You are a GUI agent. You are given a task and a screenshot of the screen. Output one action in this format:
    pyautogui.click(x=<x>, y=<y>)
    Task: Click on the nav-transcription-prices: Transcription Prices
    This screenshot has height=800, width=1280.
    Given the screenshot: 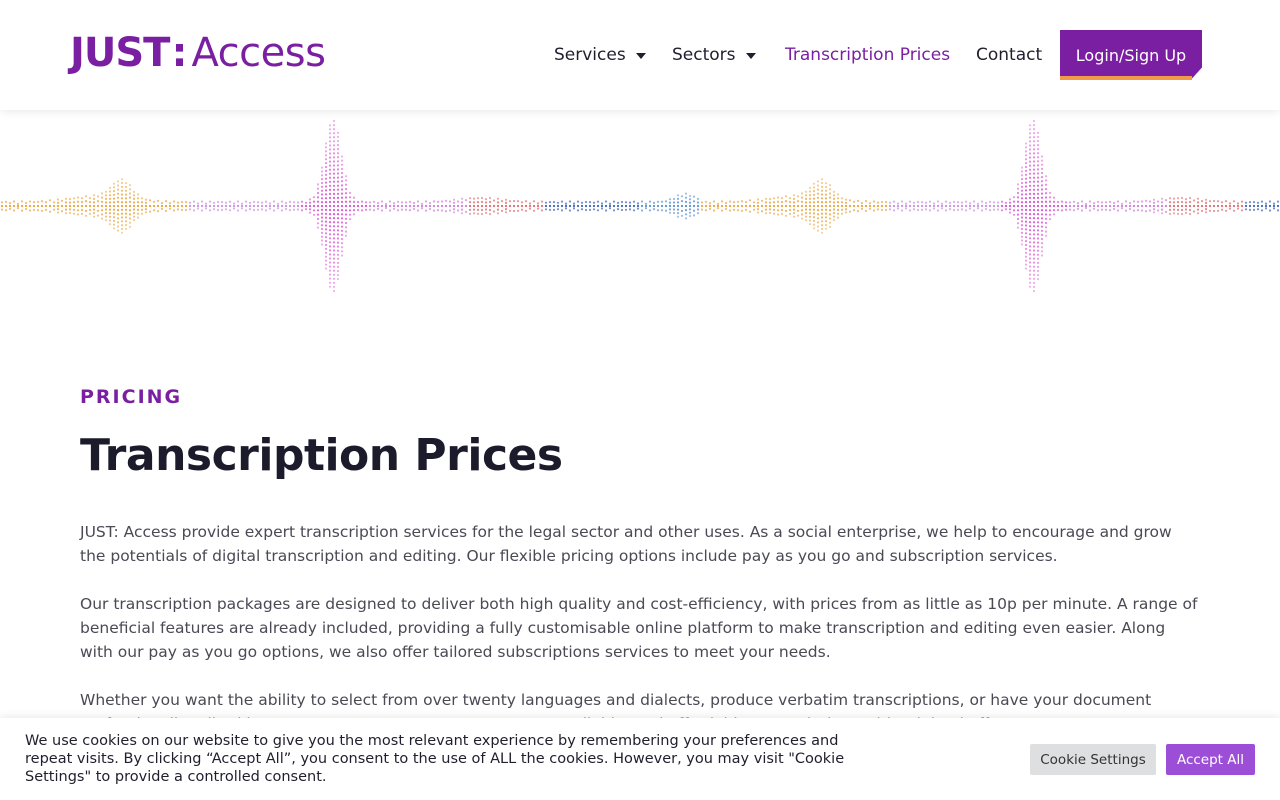 What is the action you would take?
    pyautogui.click(x=867, y=55)
    